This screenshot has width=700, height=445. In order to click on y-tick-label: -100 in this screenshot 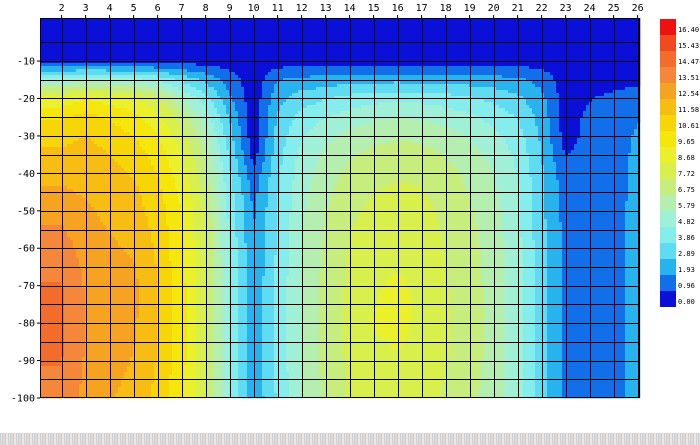, I will do `click(23, 399)`.